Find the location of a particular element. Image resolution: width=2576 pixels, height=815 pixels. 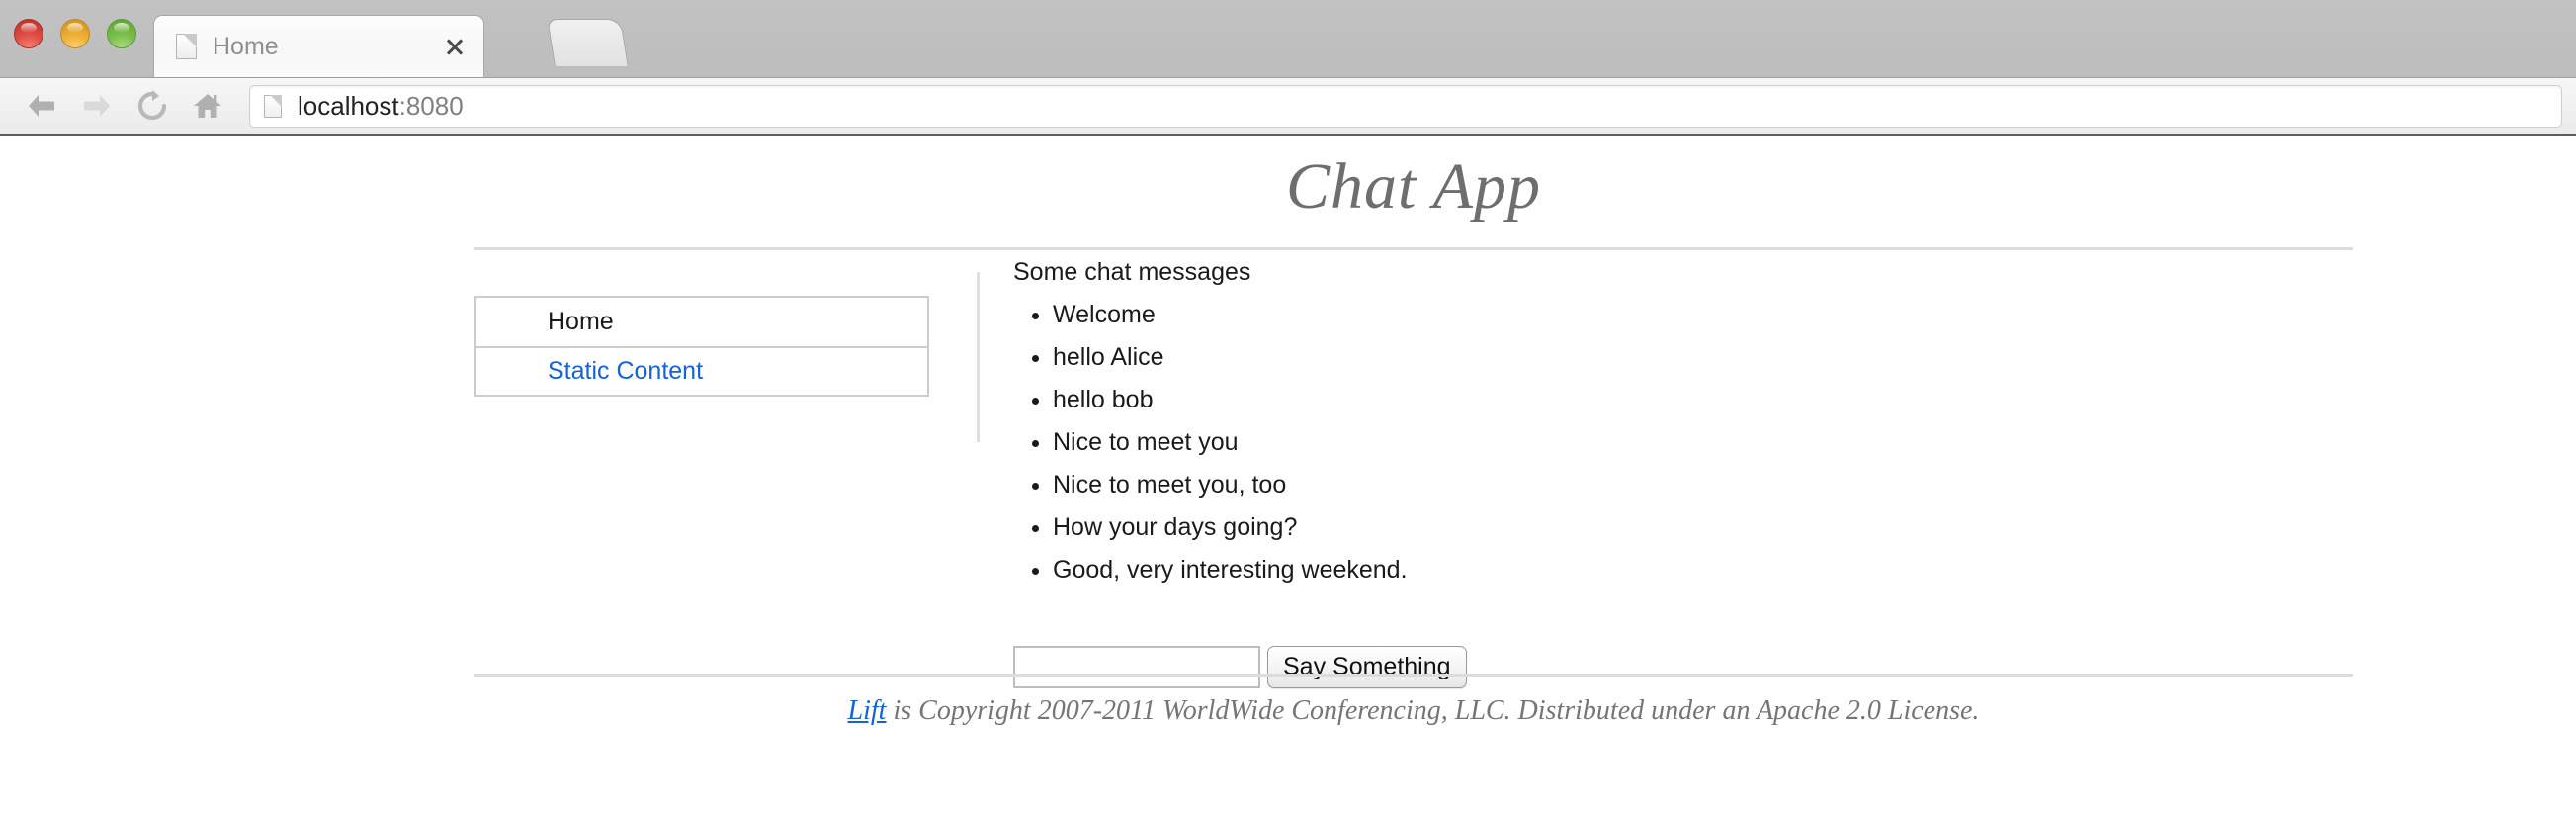

window-minimize-button is located at coordinates (75, 33).